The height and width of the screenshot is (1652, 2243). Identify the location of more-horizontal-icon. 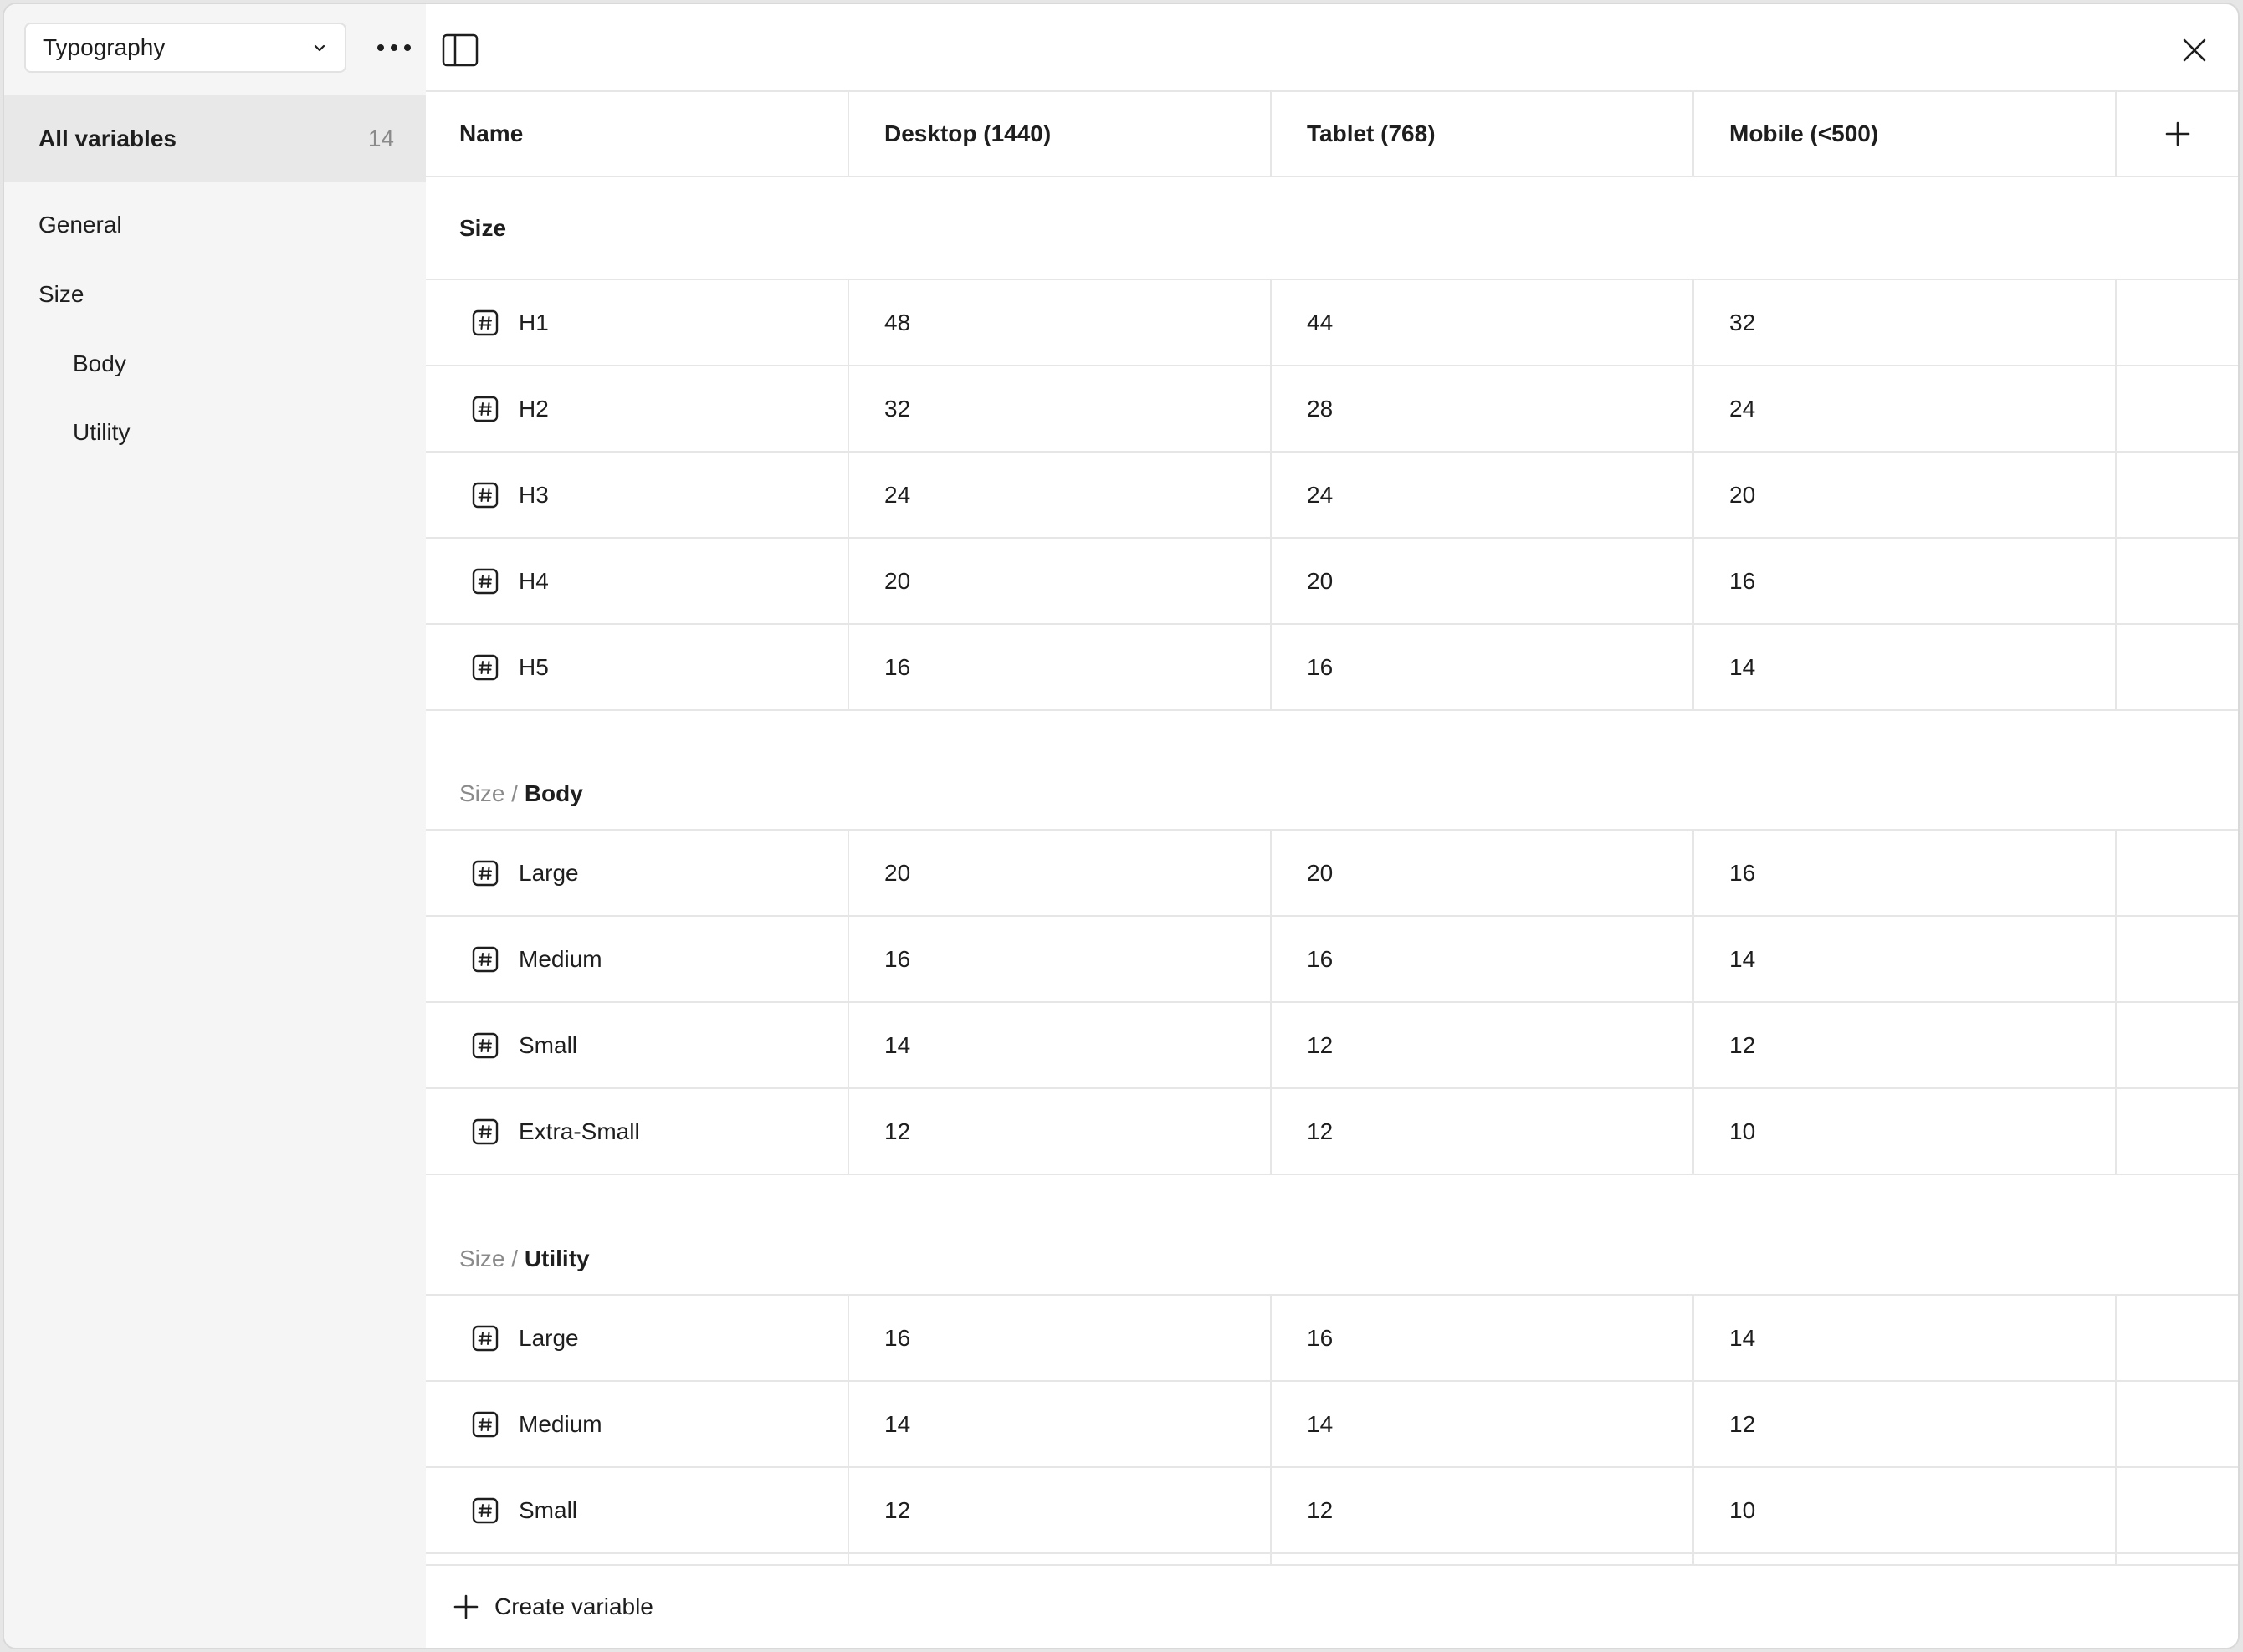
(394, 47).